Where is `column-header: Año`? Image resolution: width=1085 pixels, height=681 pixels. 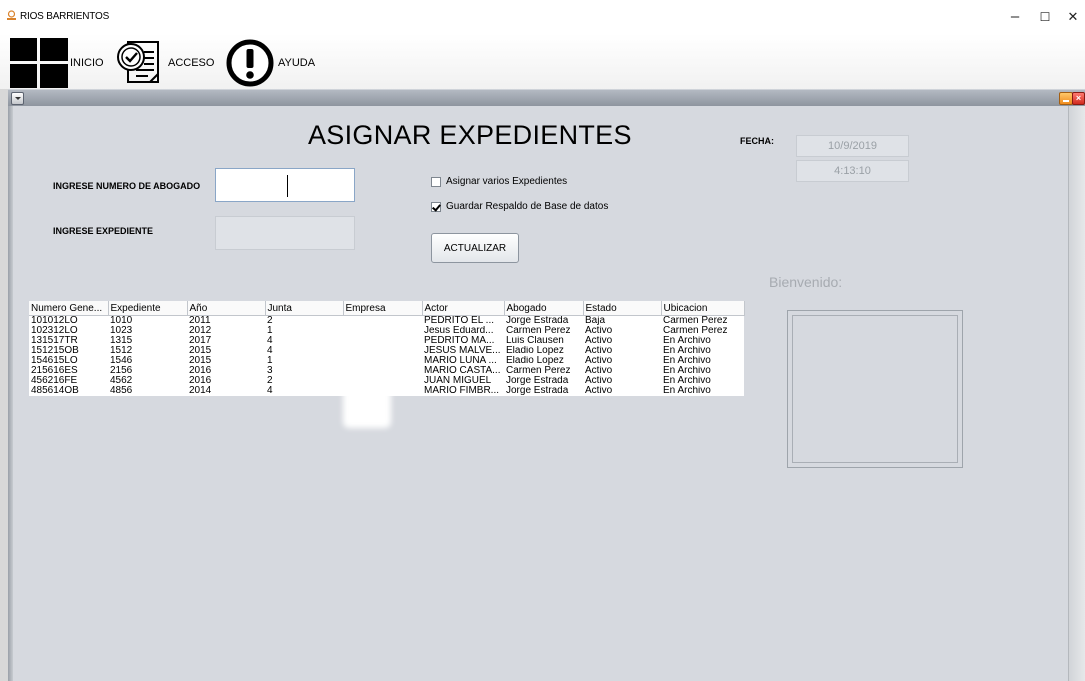 column-header: Año is located at coordinates (226, 308).